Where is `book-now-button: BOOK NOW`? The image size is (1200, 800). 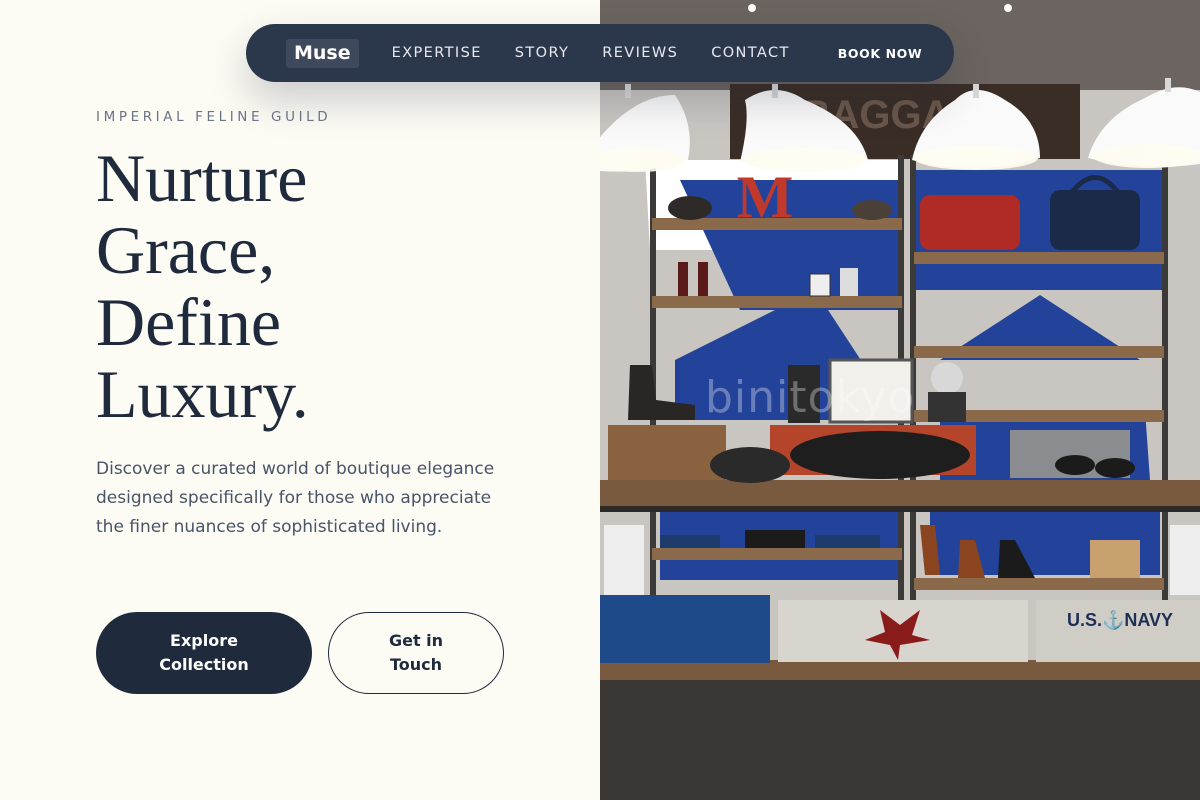
book-now-button: BOOK NOW is located at coordinates (880, 53).